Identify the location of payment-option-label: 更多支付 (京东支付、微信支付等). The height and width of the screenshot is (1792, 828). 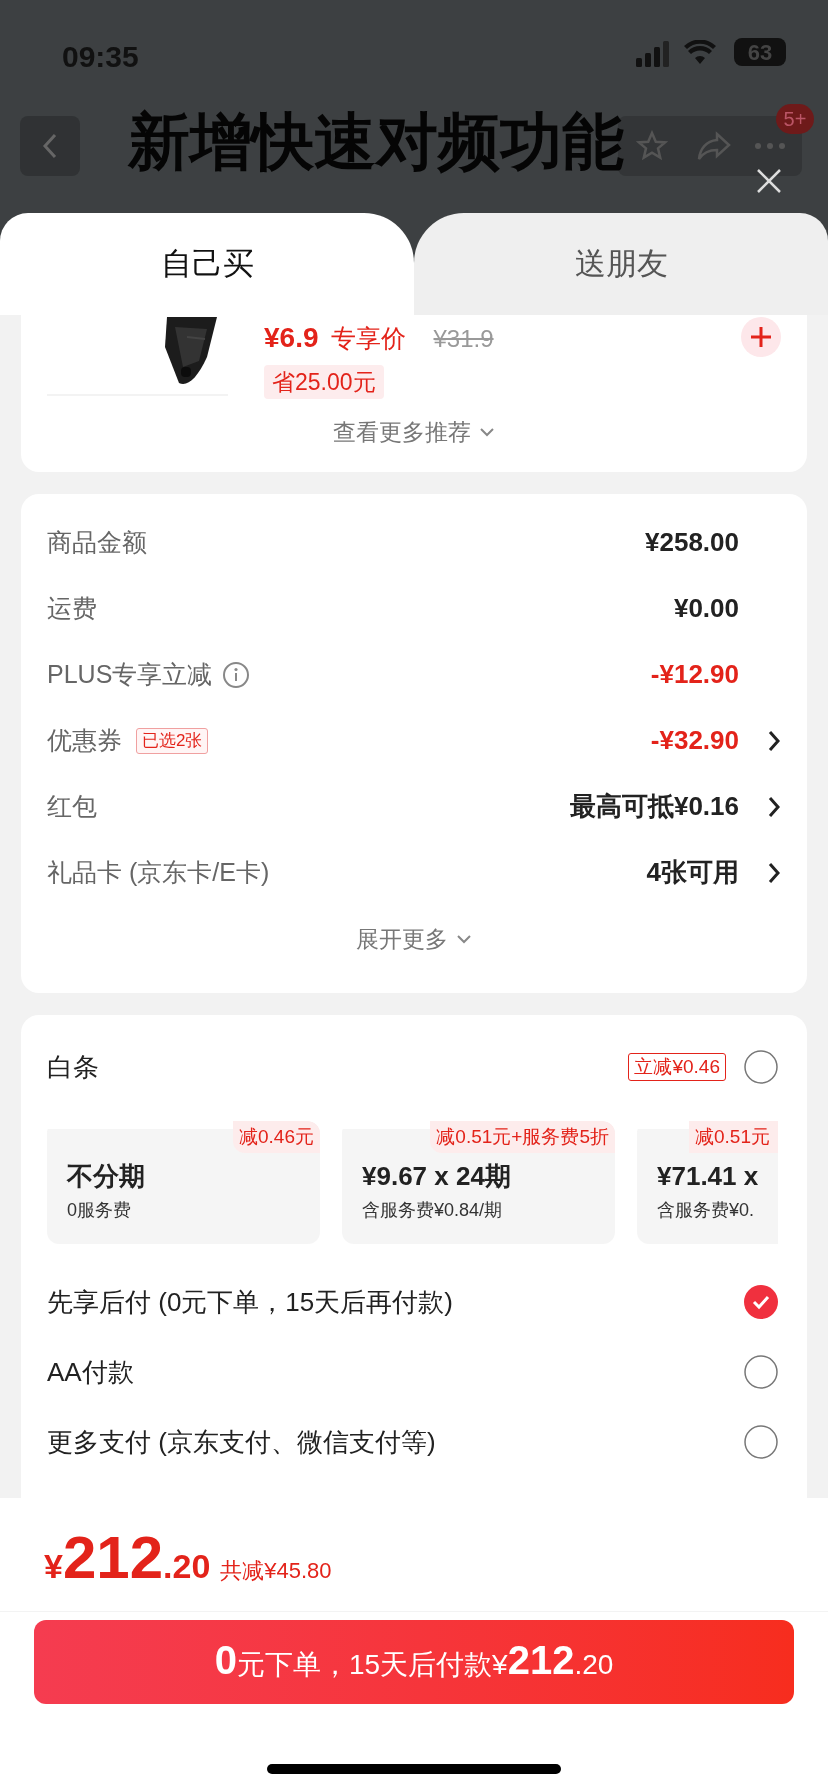
(241, 1442).